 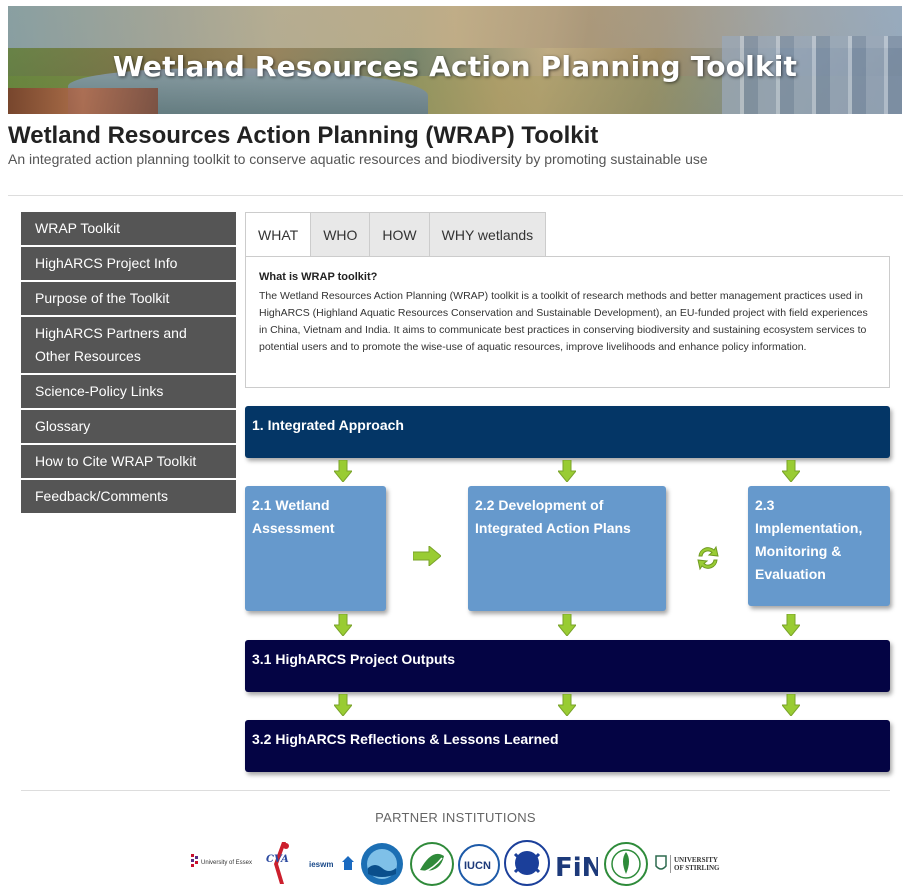 I want to click on cva-logo-text: CVA, so click(x=277, y=859).